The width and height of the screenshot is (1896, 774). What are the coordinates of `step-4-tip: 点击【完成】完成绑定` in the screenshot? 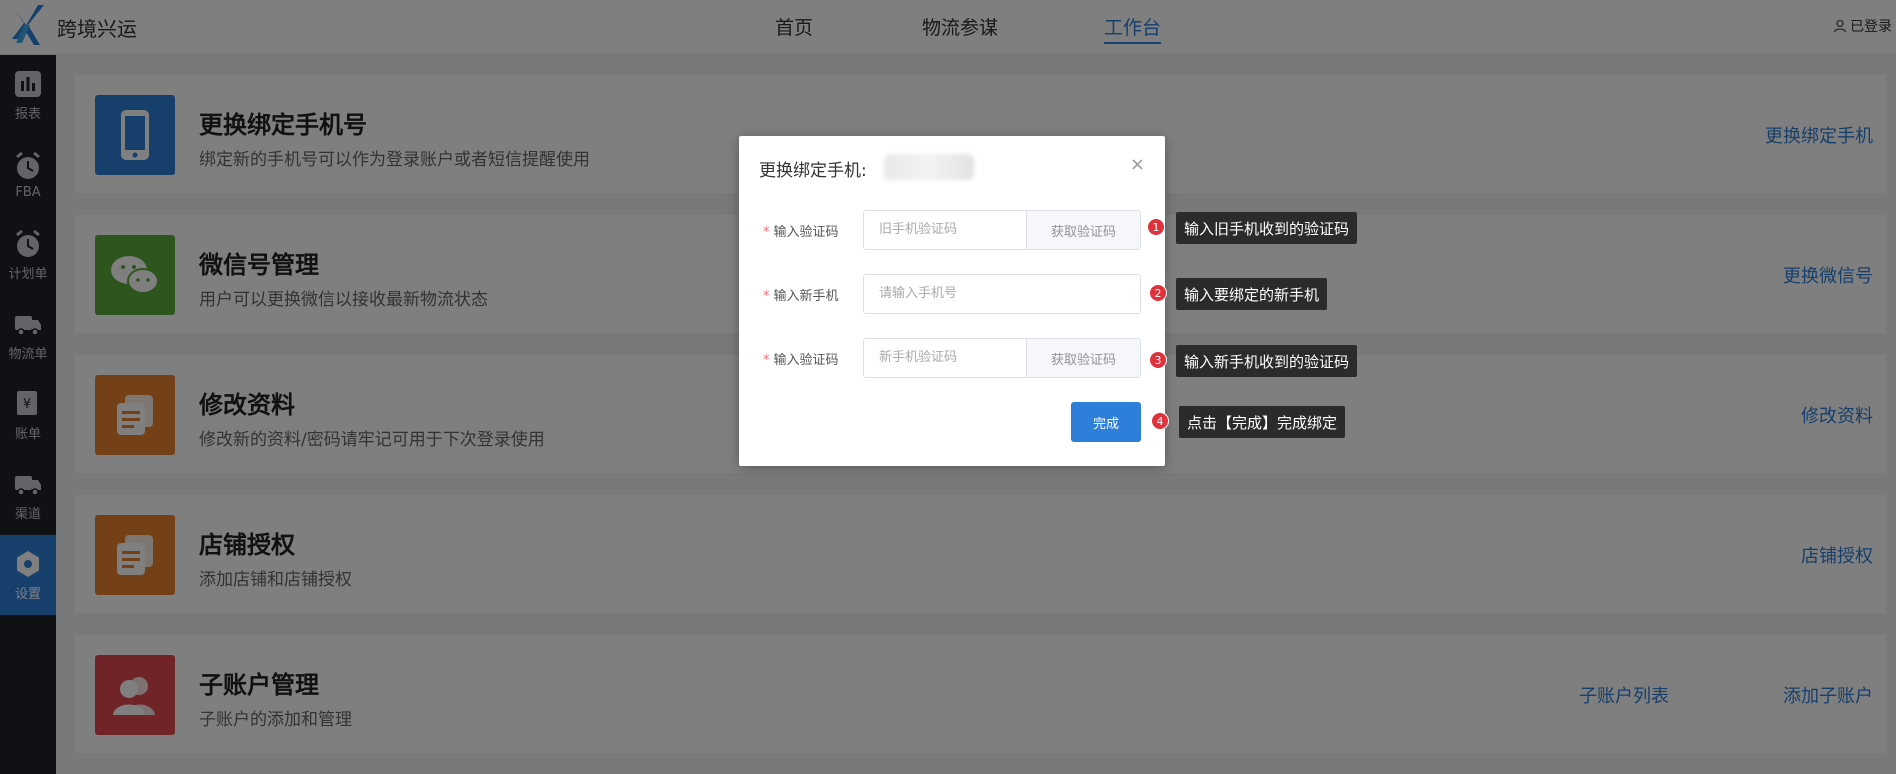 It's located at (1262, 422).